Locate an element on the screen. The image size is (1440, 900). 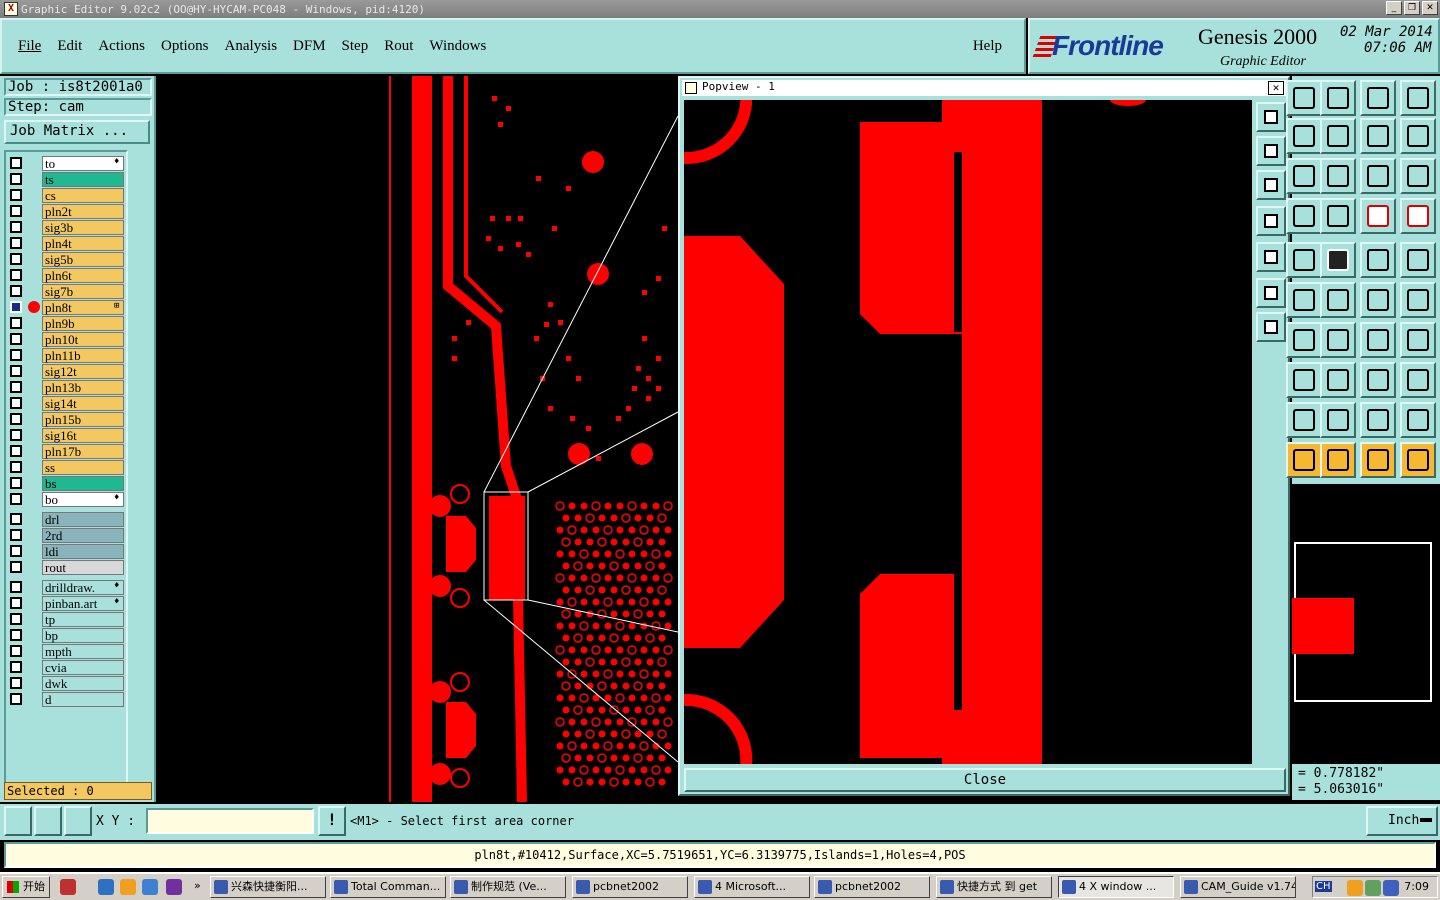
menu-windows: Windows is located at coordinates (457, 46).